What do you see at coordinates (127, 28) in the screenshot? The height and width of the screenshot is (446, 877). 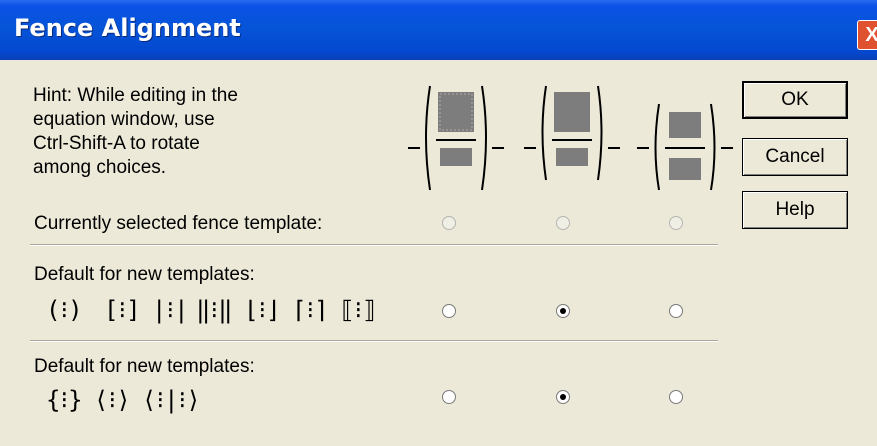 I see `dialog-title: Fence Alignment` at bounding box center [127, 28].